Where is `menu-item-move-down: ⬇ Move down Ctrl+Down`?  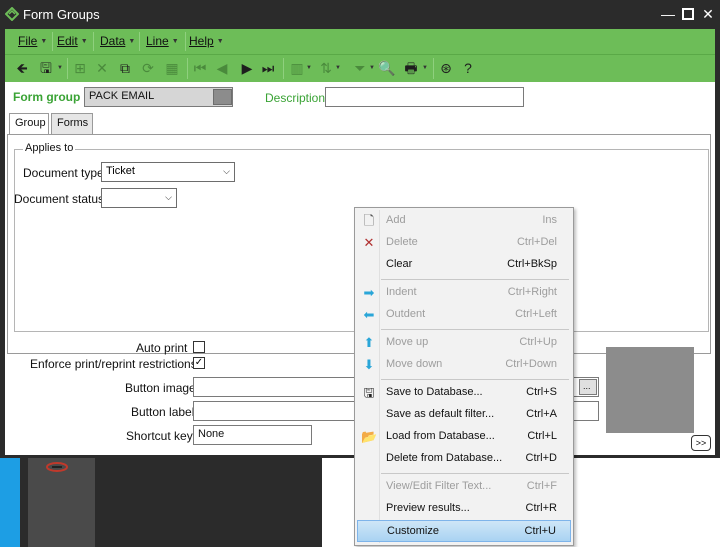
menu-item-move-down: ⬇ Move down Ctrl+Down is located at coordinates (464, 365).